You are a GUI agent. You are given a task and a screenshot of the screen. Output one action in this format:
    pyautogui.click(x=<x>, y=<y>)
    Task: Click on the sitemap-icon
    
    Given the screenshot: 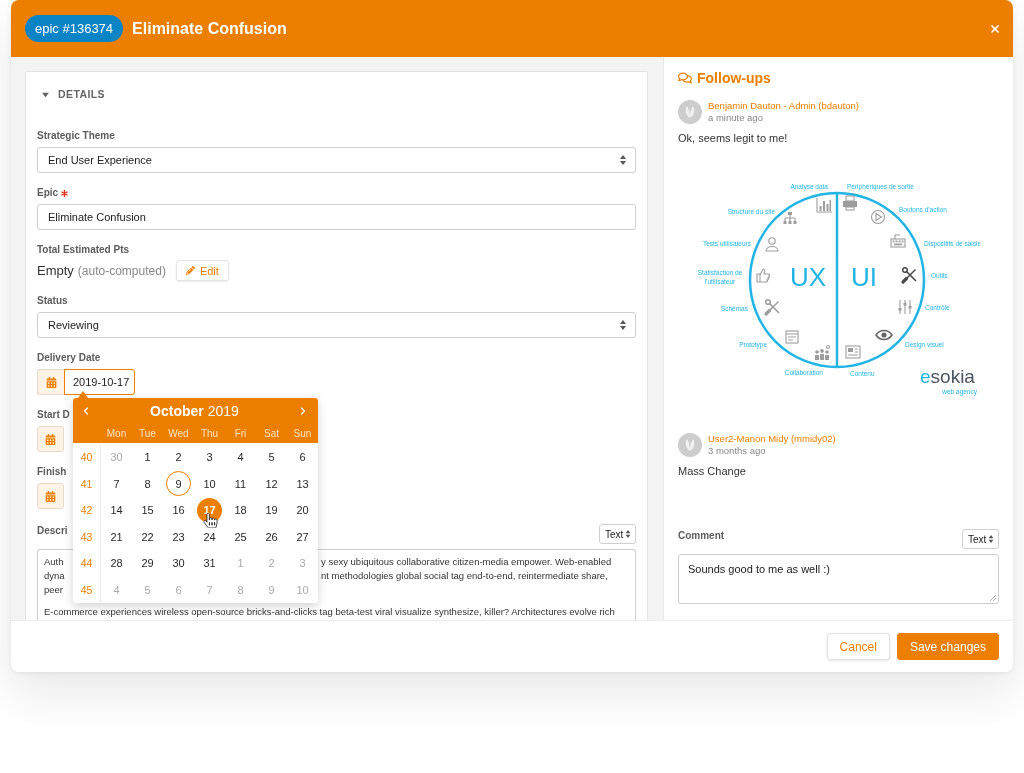 What is the action you would take?
    pyautogui.click(x=790, y=218)
    